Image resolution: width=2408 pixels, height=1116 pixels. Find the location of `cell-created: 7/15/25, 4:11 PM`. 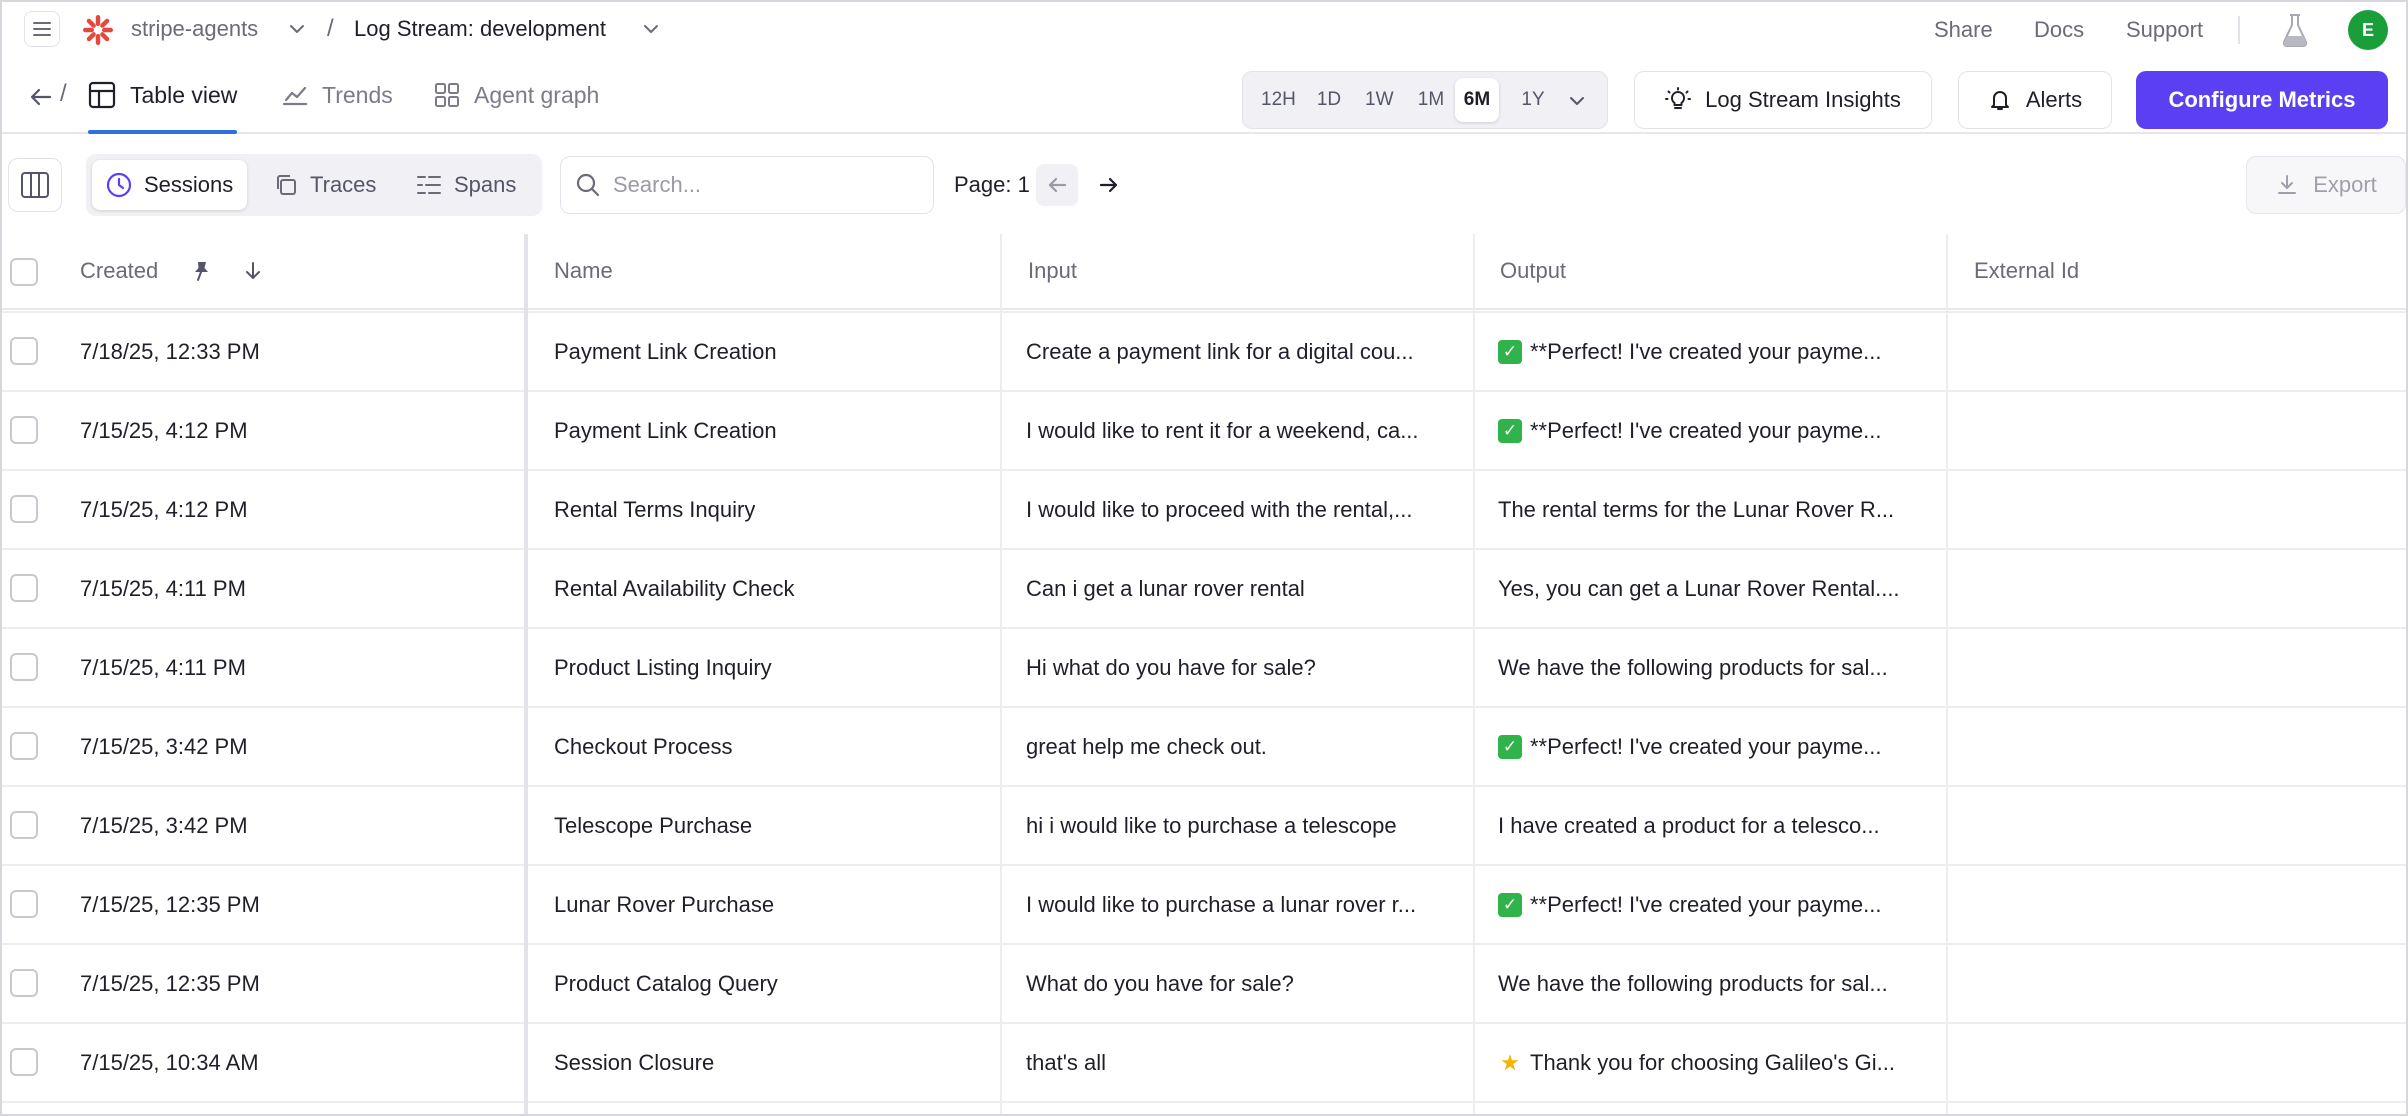

cell-created: 7/15/25, 4:11 PM is located at coordinates (290, 588).